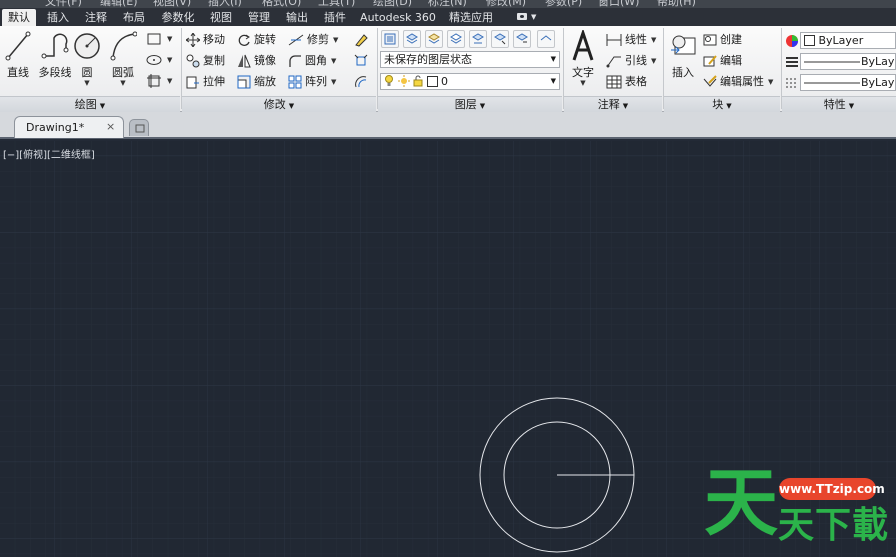 This screenshot has width=896, height=557. What do you see at coordinates (312, 61) in the screenshot?
I see `fillet-button: 圆角 ▼` at bounding box center [312, 61].